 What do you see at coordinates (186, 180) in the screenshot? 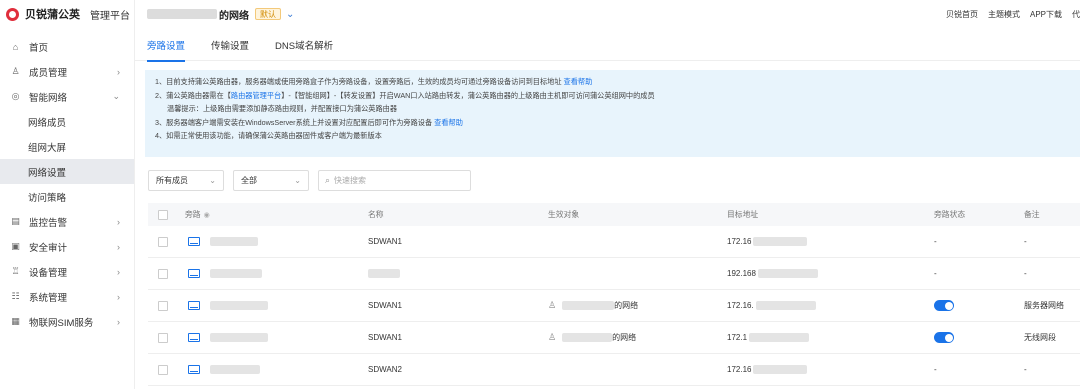
I see `member-select: 所有成员 ⌄` at bounding box center [186, 180].